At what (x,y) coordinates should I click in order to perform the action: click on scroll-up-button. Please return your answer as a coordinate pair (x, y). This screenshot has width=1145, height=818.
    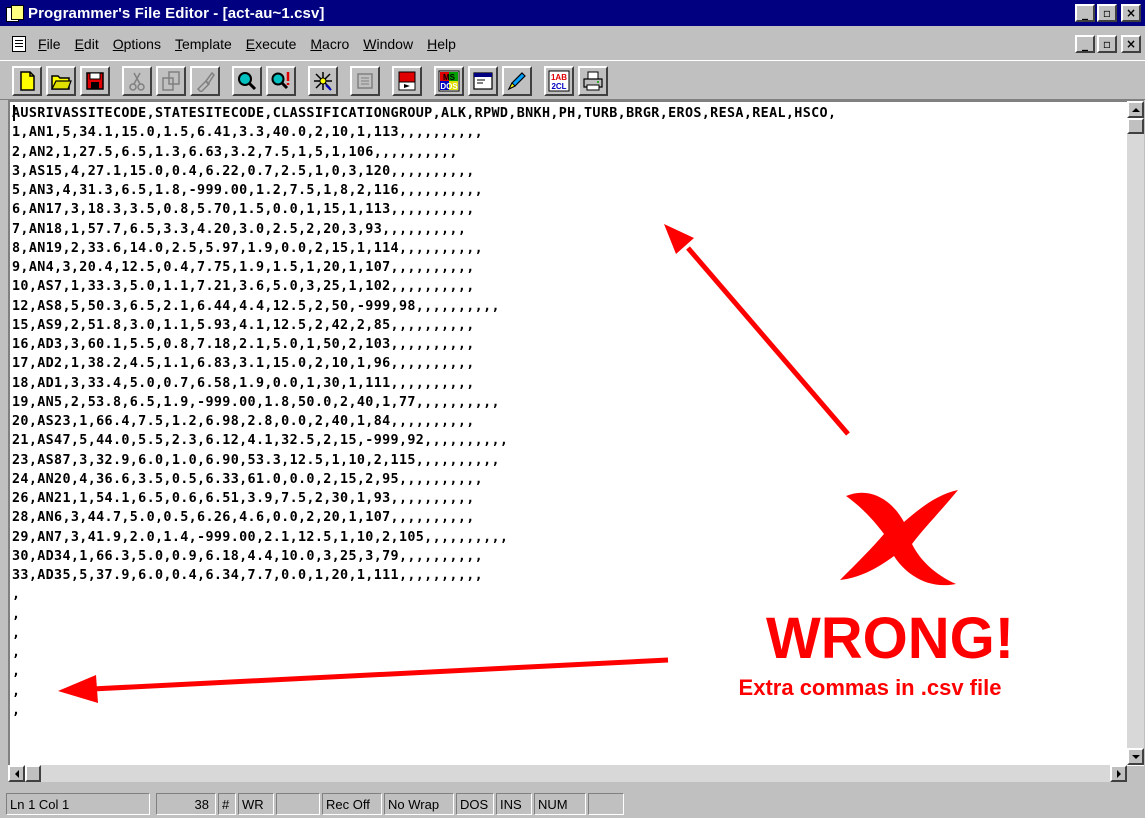
    Looking at the image, I should click on (1135, 109).